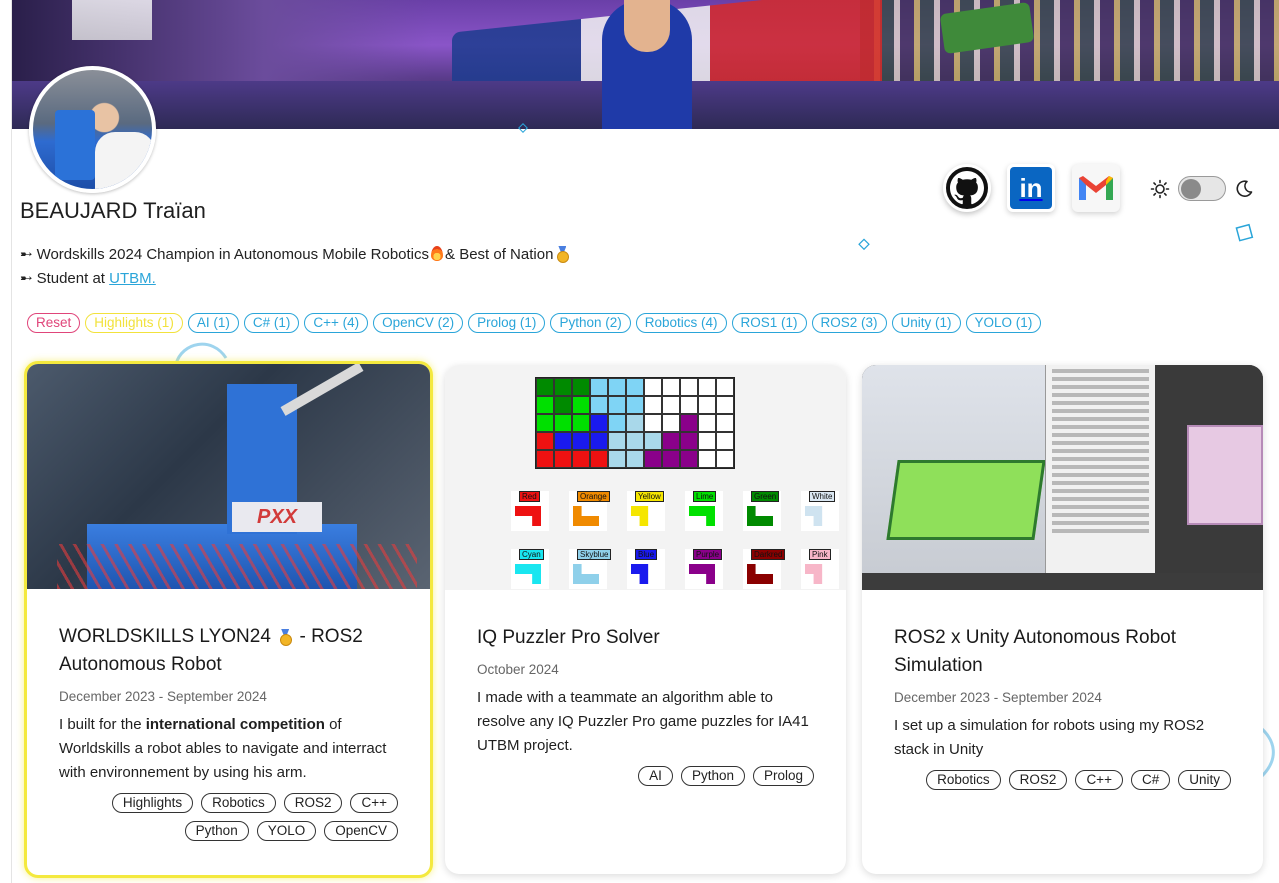 The image size is (1279, 883). What do you see at coordinates (1062, 477) in the screenshot?
I see `project-thumbnail-unity` at bounding box center [1062, 477].